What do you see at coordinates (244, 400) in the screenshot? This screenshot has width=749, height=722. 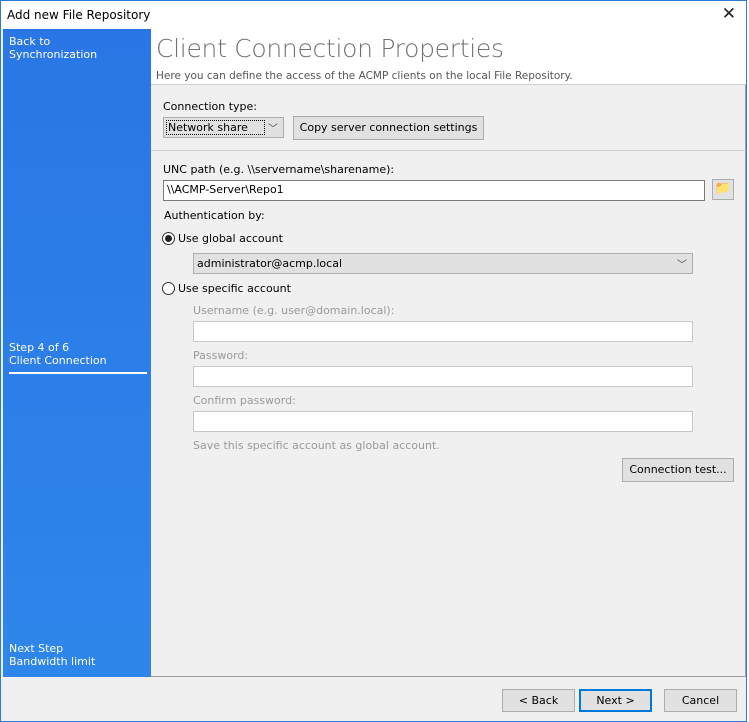 I see `confirm-password-label: Confirm password:` at bounding box center [244, 400].